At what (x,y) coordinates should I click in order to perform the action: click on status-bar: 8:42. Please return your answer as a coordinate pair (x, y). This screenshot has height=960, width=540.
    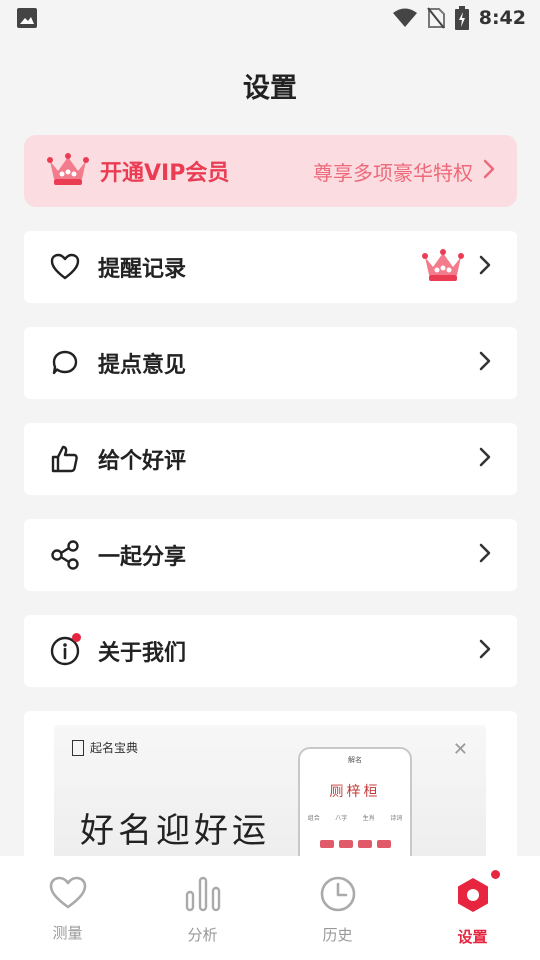
    Looking at the image, I should click on (270, 18).